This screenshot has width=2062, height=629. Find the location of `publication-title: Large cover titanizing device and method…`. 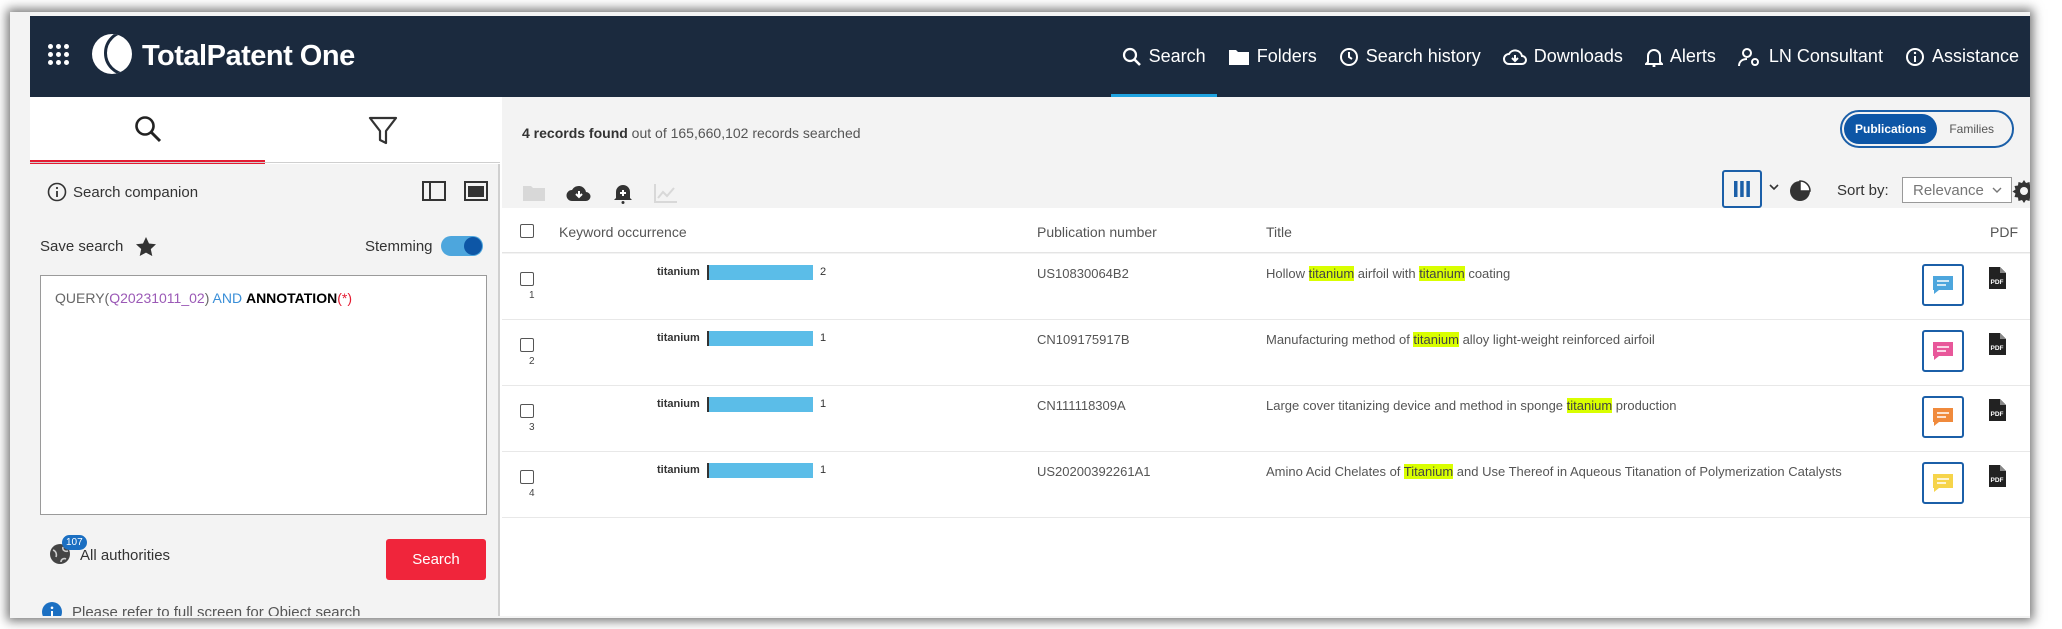

publication-title: Large cover titanizing device and method… is located at coordinates (1471, 405).